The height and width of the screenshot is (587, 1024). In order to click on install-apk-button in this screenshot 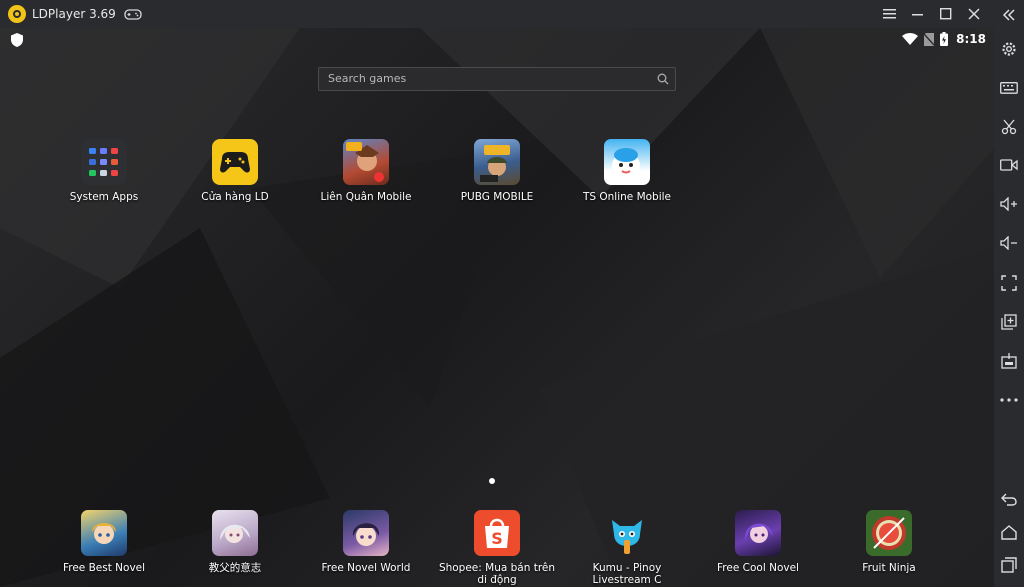, I will do `click(1009, 361)`.